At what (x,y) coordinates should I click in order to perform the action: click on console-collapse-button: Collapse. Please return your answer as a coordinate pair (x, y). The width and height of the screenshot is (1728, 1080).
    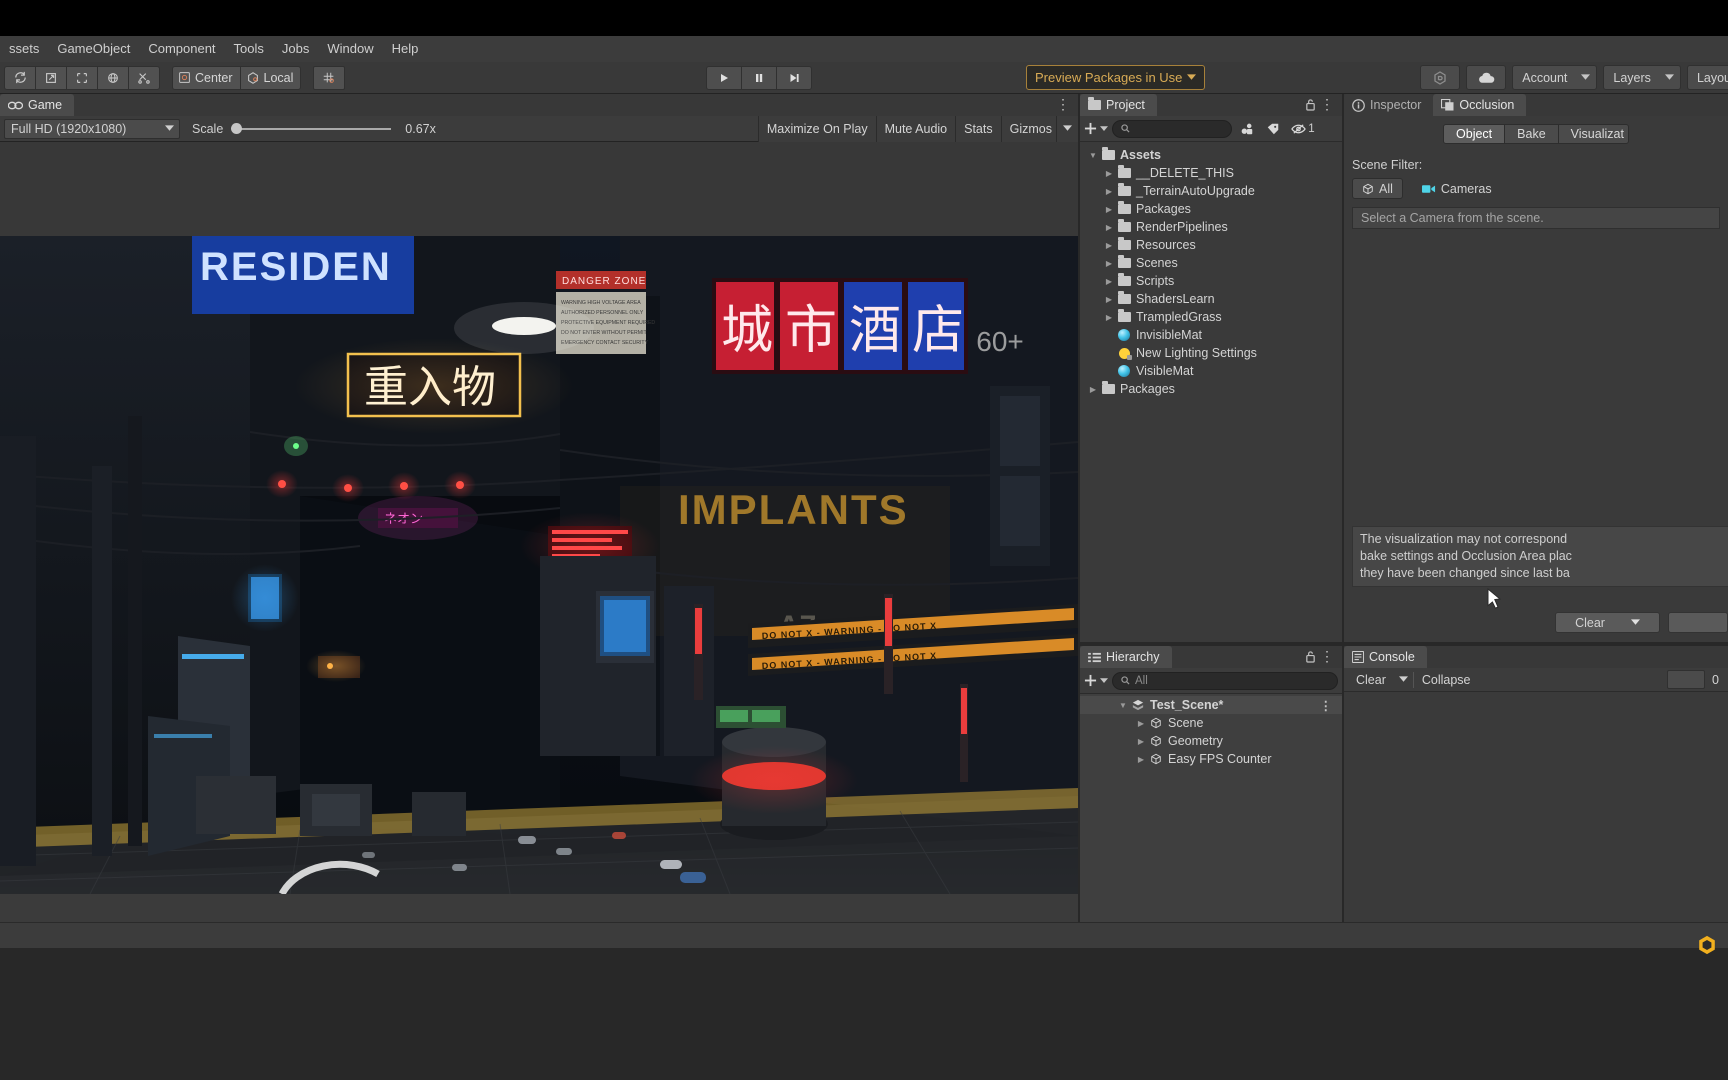
    Looking at the image, I should click on (1446, 680).